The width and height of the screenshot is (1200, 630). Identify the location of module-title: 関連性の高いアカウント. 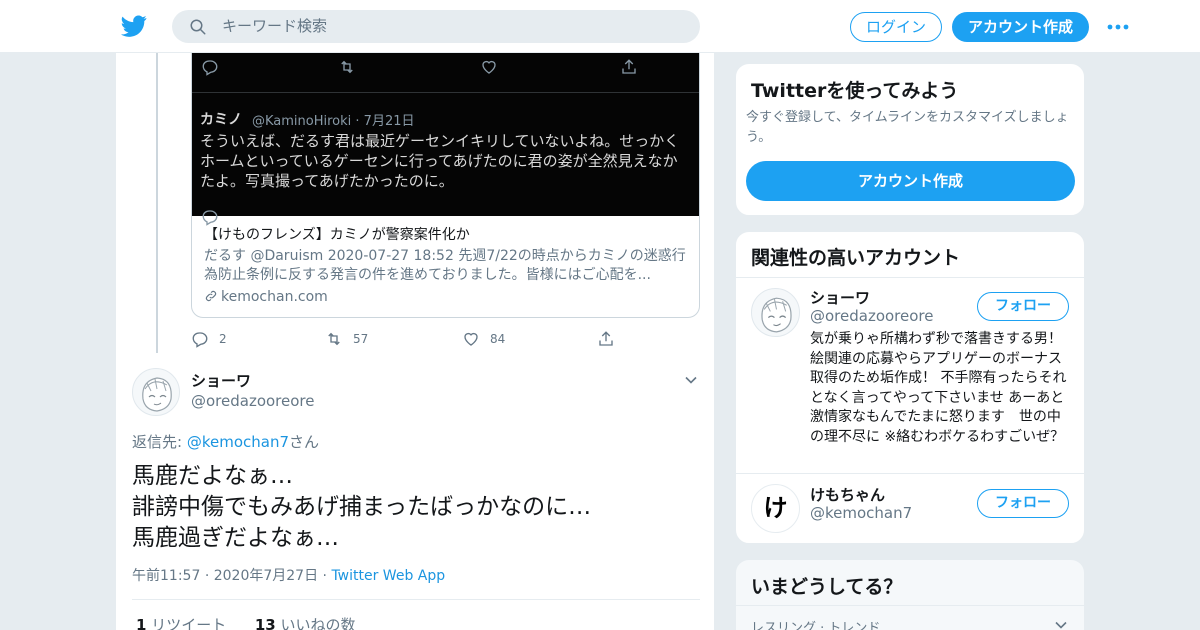
(856, 258).